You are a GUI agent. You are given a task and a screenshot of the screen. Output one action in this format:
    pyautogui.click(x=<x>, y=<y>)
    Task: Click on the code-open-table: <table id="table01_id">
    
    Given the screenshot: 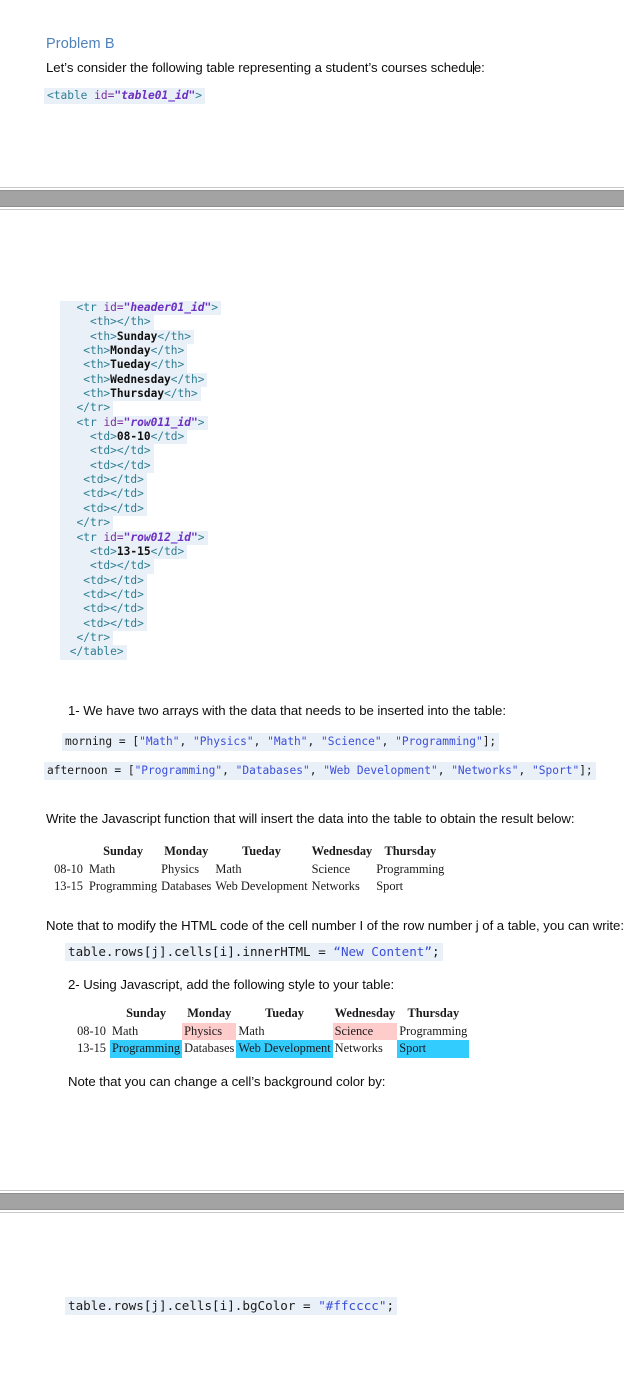 What is the action you would take?
    pyautogui.click(x=124, y=96)
    